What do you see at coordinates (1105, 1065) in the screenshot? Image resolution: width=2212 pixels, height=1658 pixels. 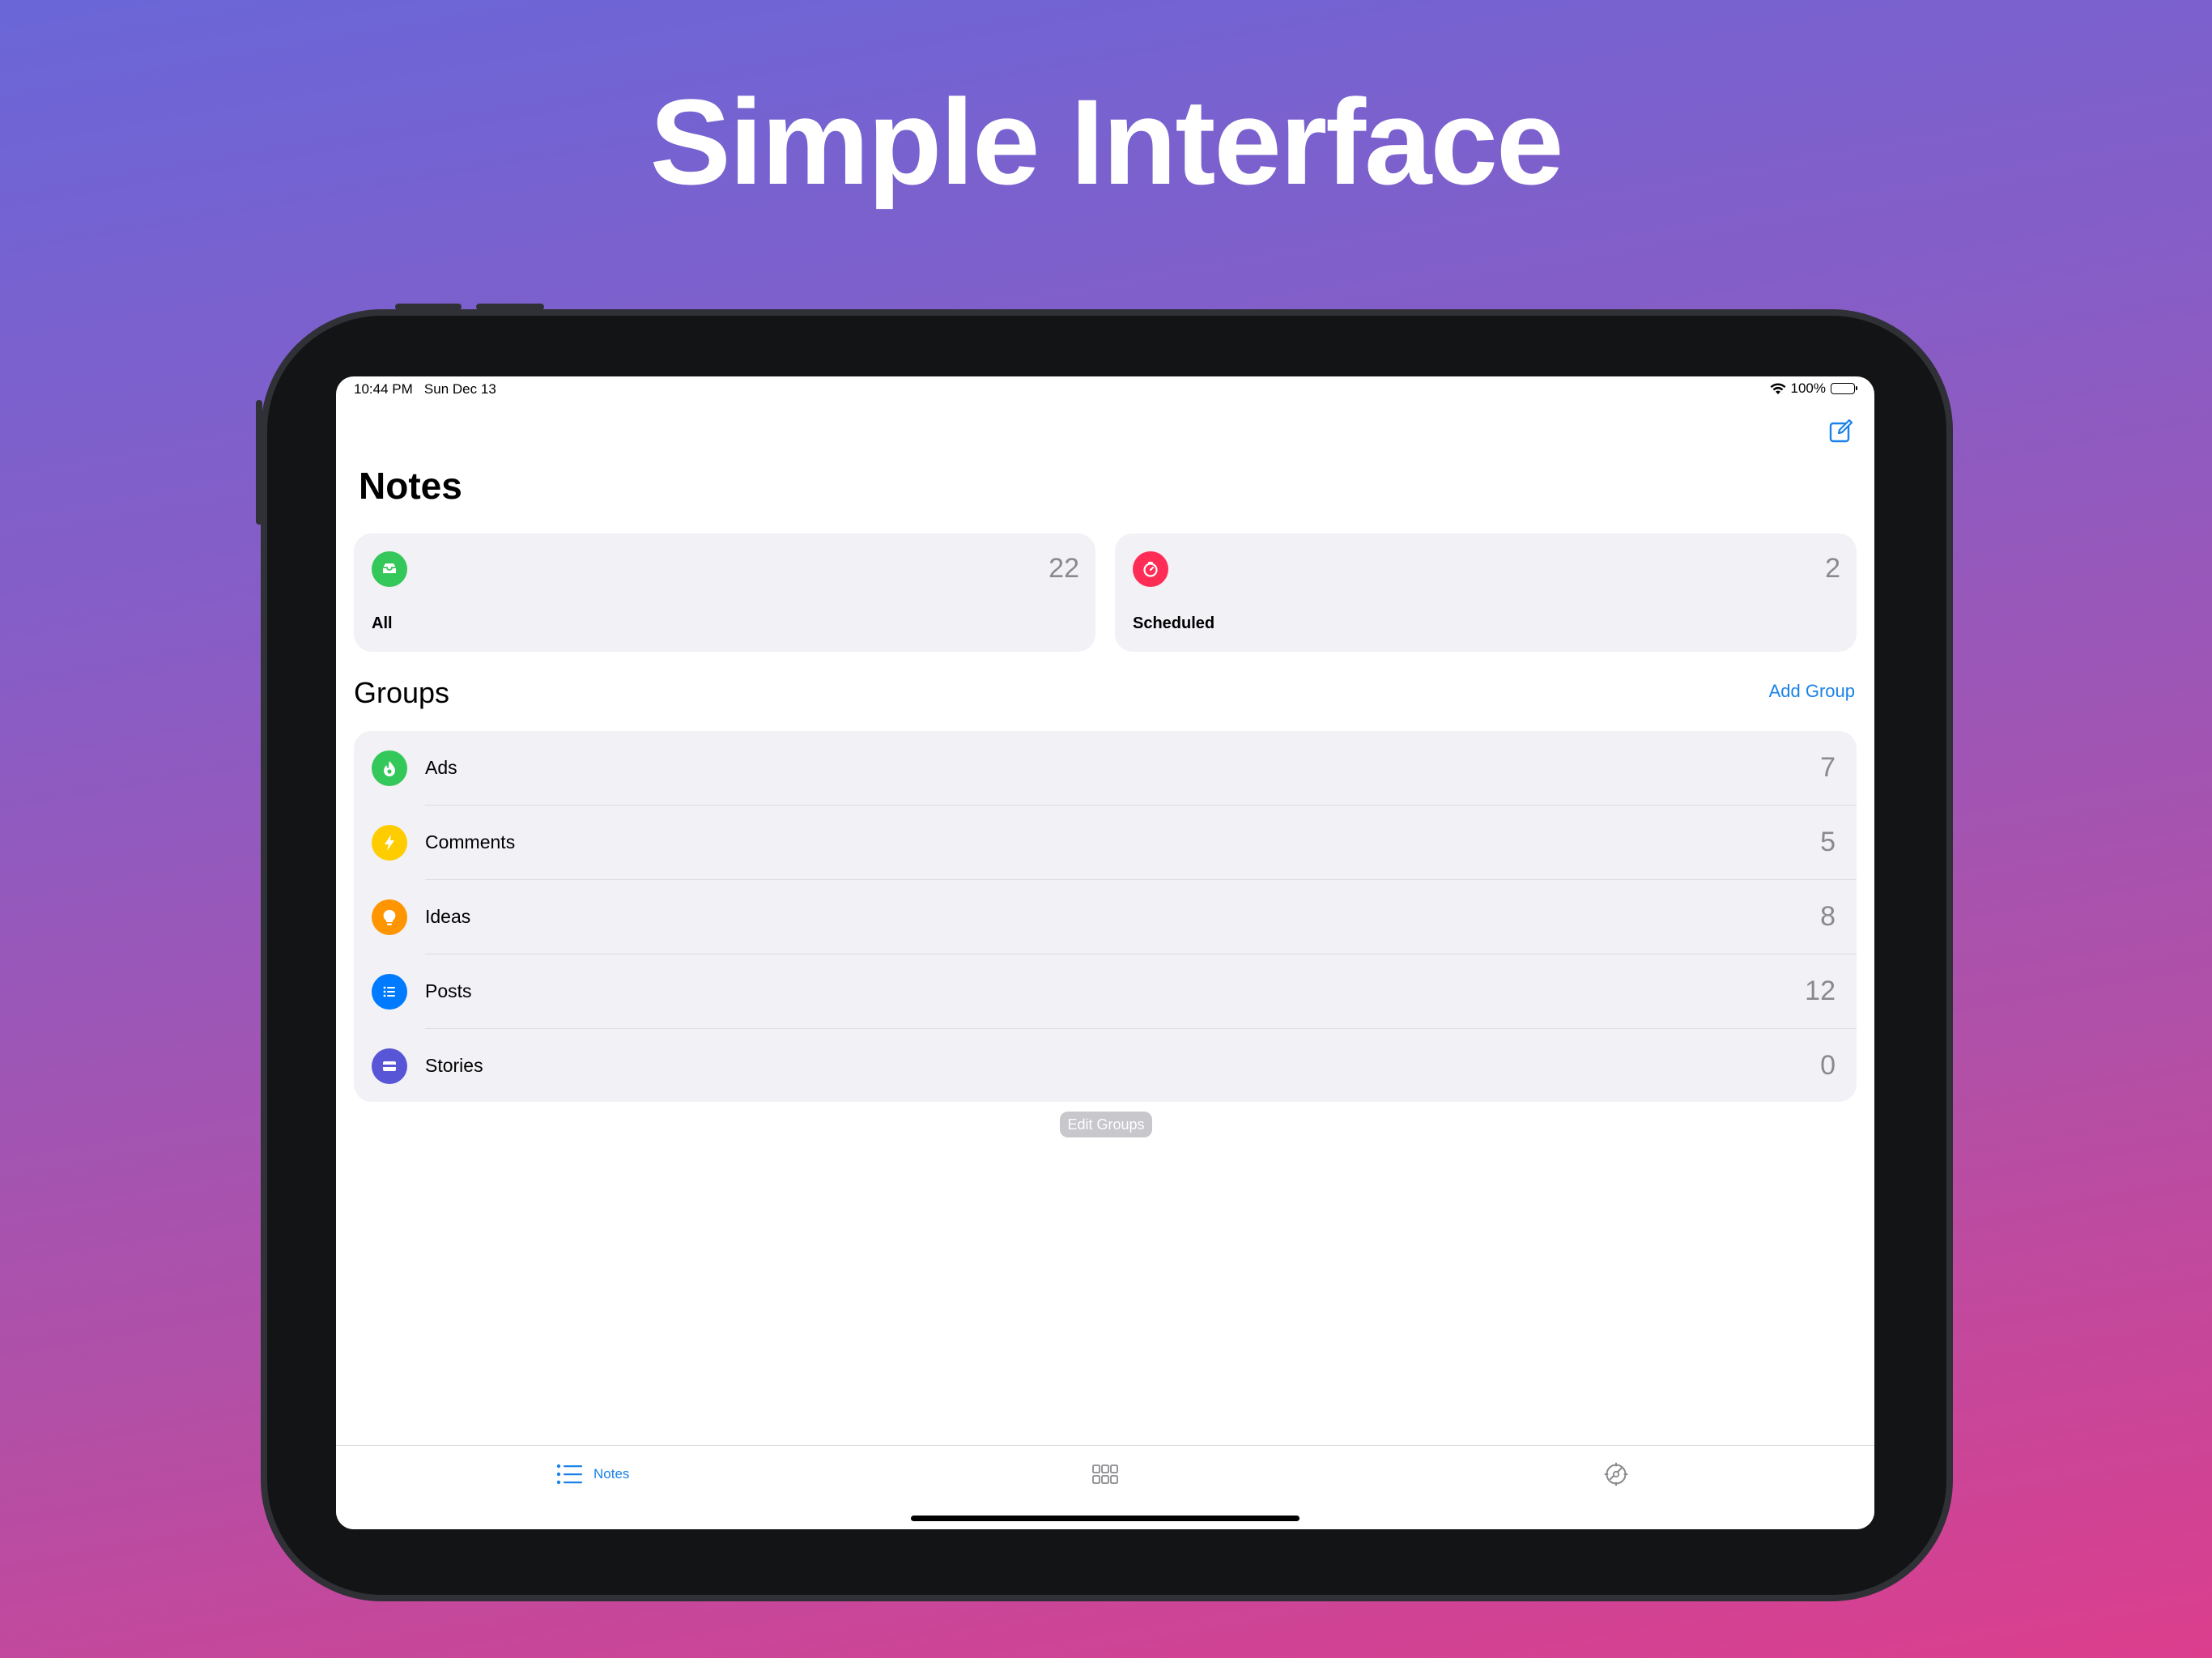 I see `group-row-stories: Stories 0` at bounding box center [1105, 1065].